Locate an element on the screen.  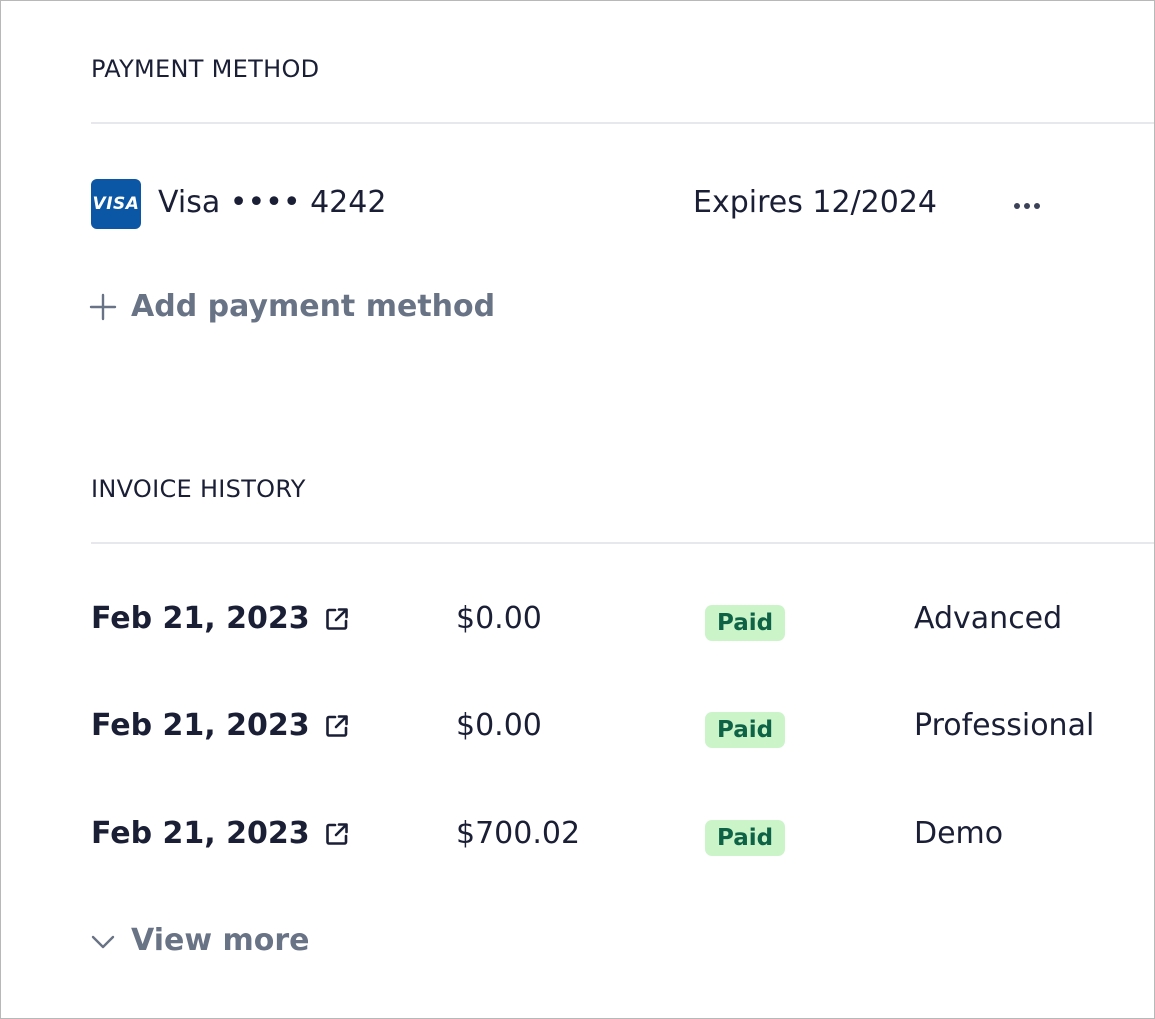
invoice-row: Feb 21, 2023 $0.00 Paid Advanced is located at coordinates (577, 623).